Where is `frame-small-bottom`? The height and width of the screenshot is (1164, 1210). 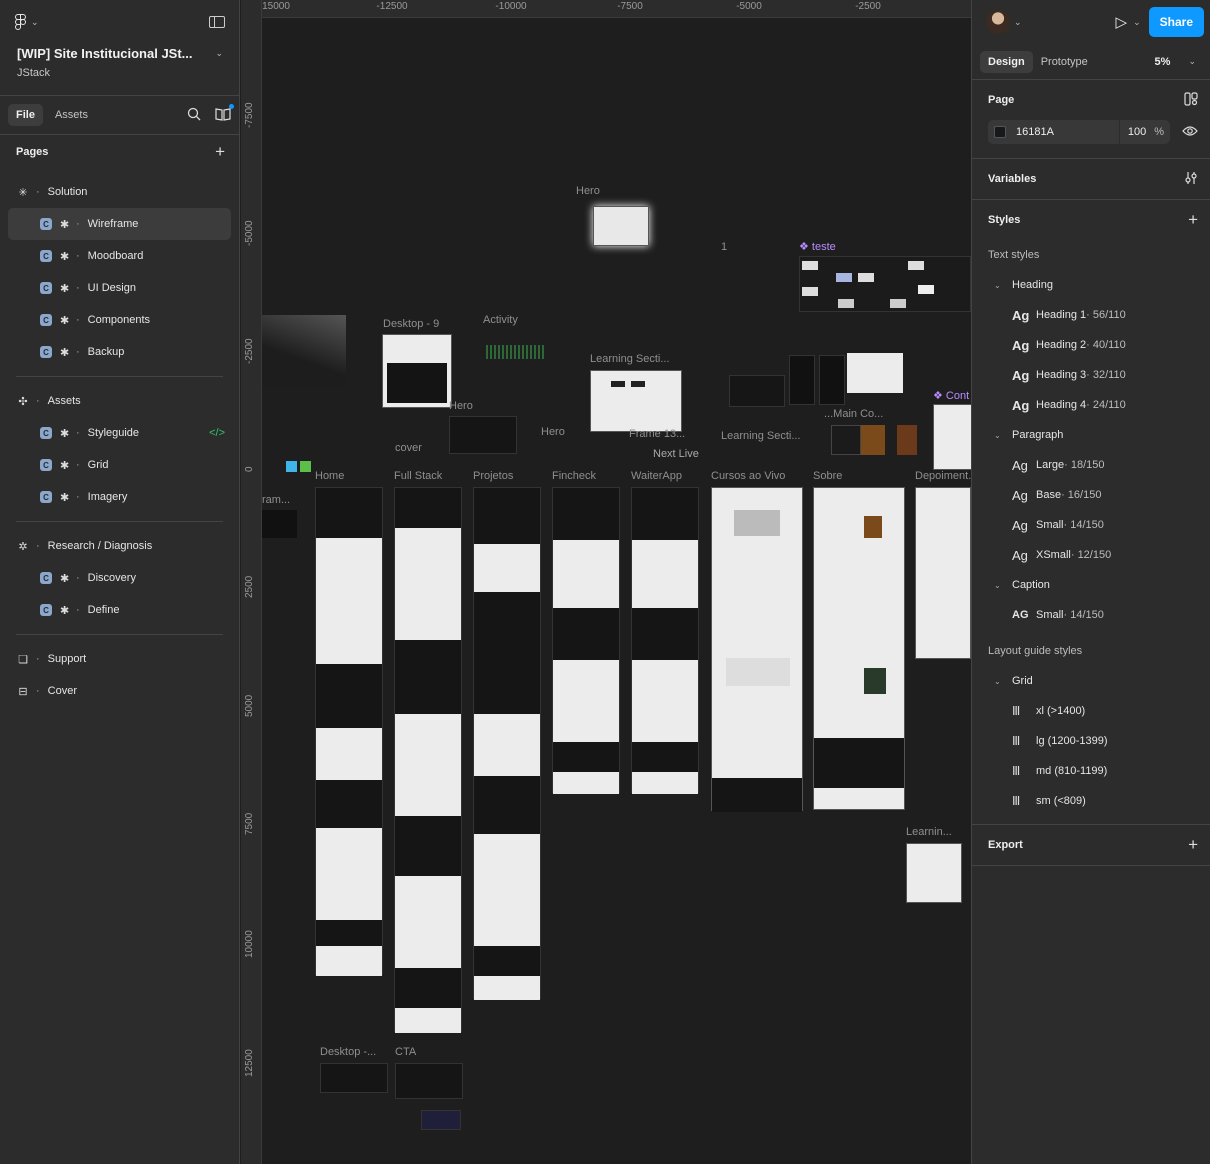 frame-small-bottom is located at coordinates (441, 1120).